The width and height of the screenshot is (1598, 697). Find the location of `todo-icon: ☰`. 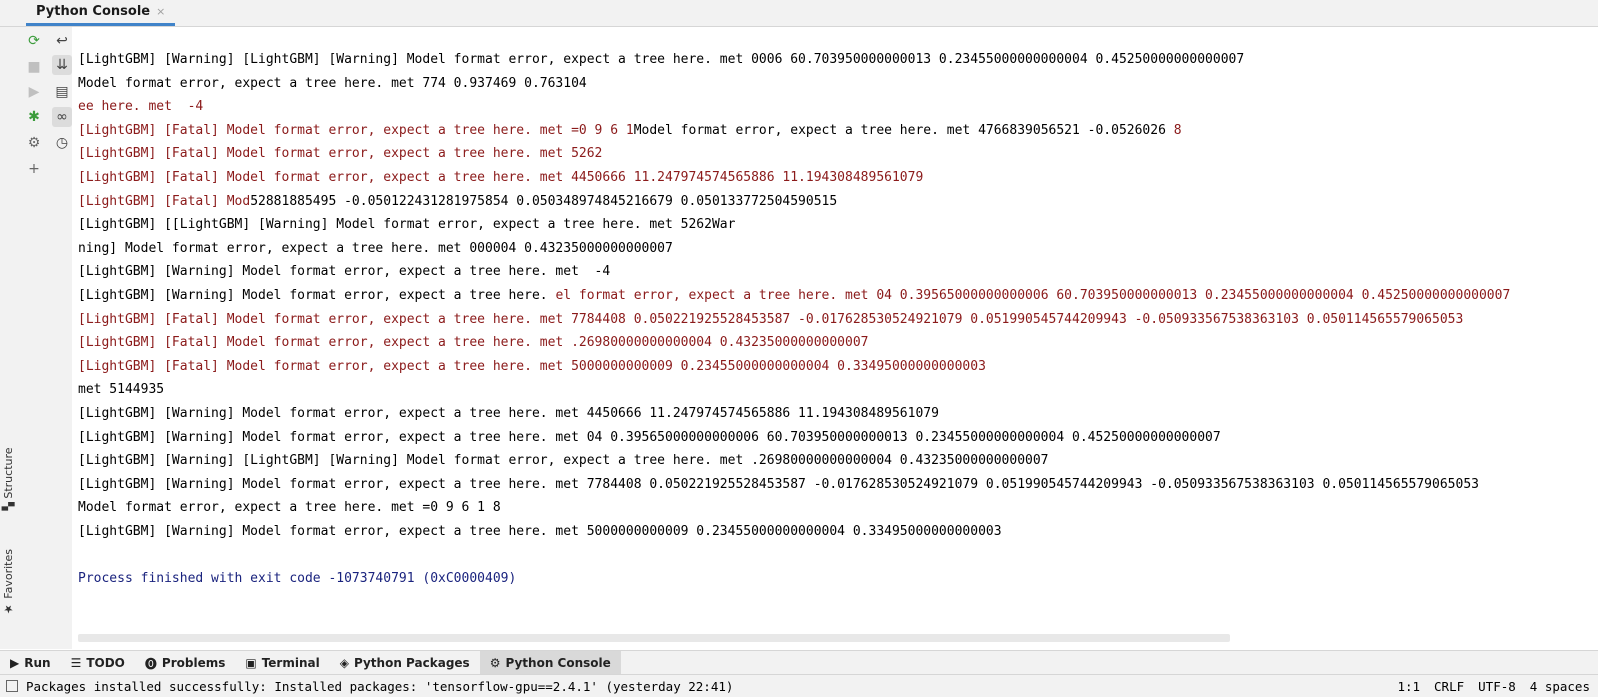

todo-icon: ☰ is located at coordinates (76, 663).